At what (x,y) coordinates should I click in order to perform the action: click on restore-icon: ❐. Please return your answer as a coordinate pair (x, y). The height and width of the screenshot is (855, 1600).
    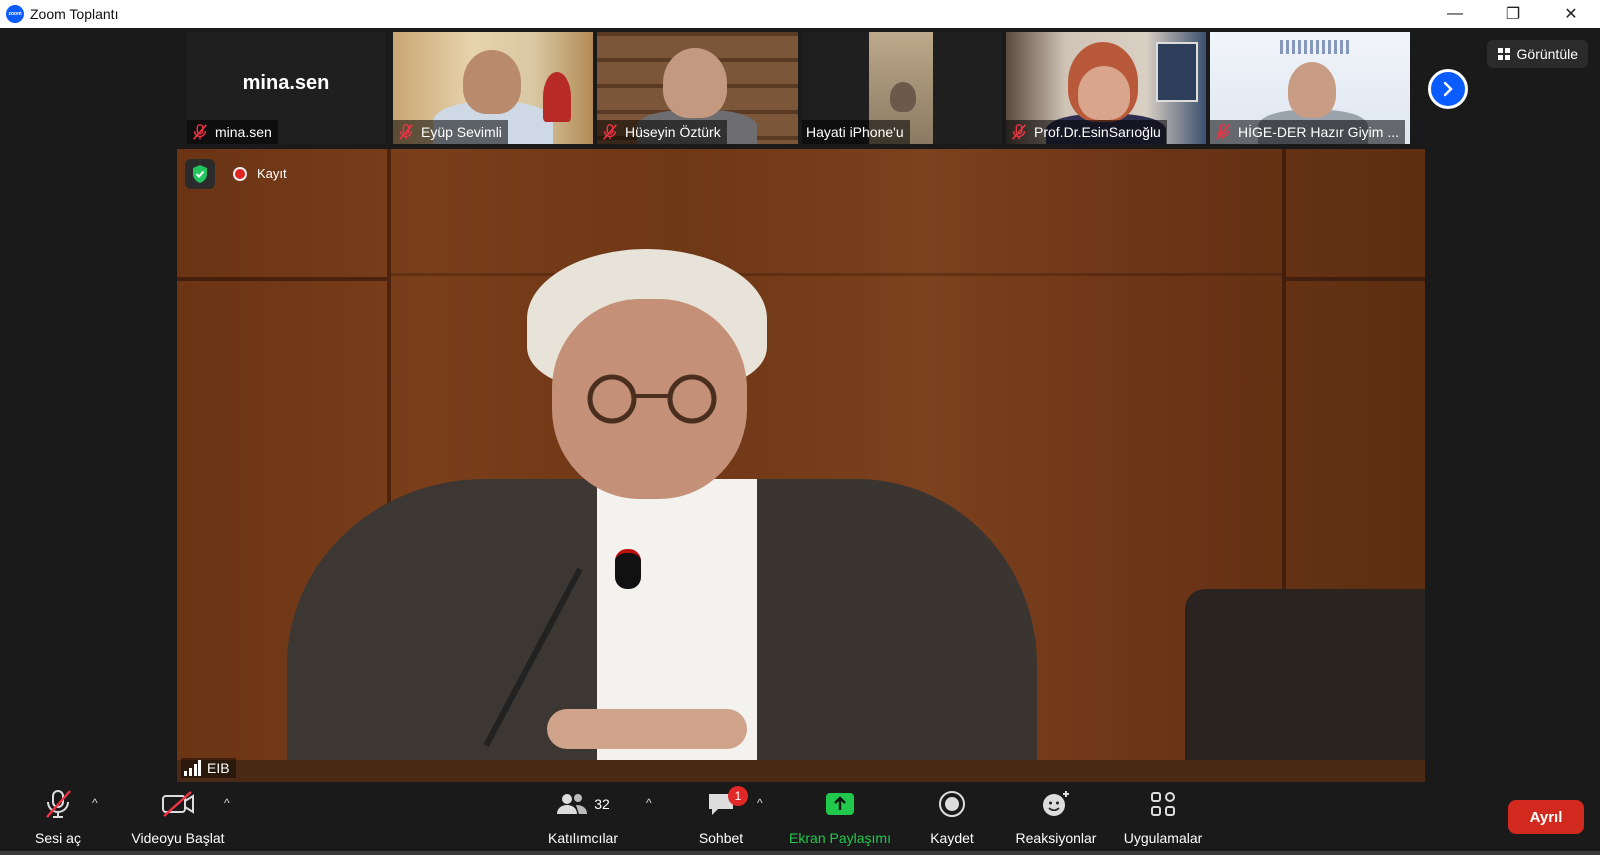
    Looking at the image, I should click on (1513, 14).